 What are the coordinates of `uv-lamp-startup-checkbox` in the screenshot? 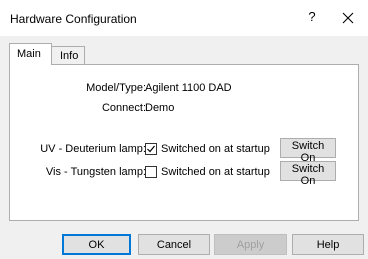 It's located at (151, 149).